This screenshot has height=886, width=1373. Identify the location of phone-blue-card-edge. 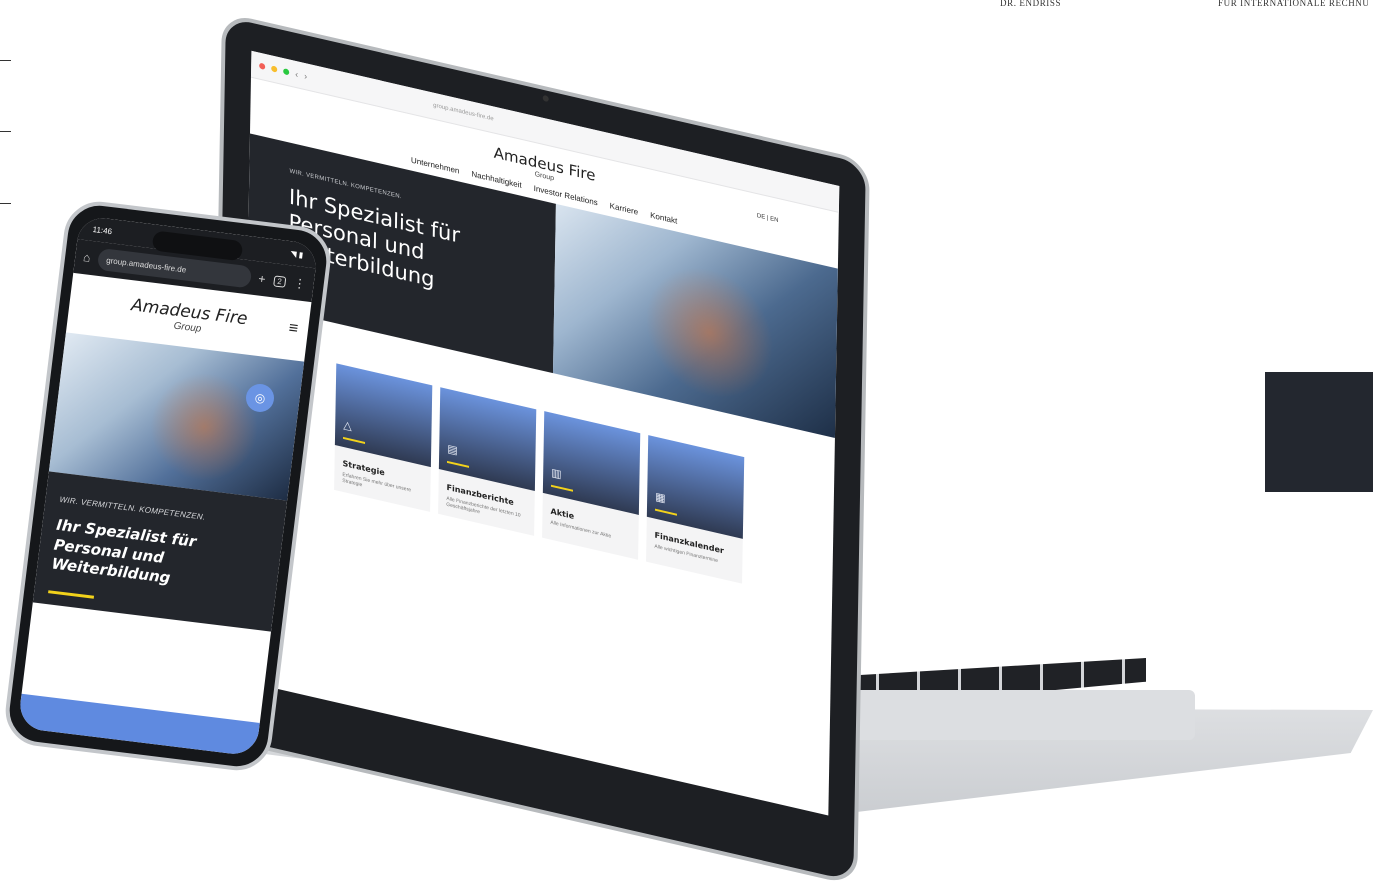
(138, 725).